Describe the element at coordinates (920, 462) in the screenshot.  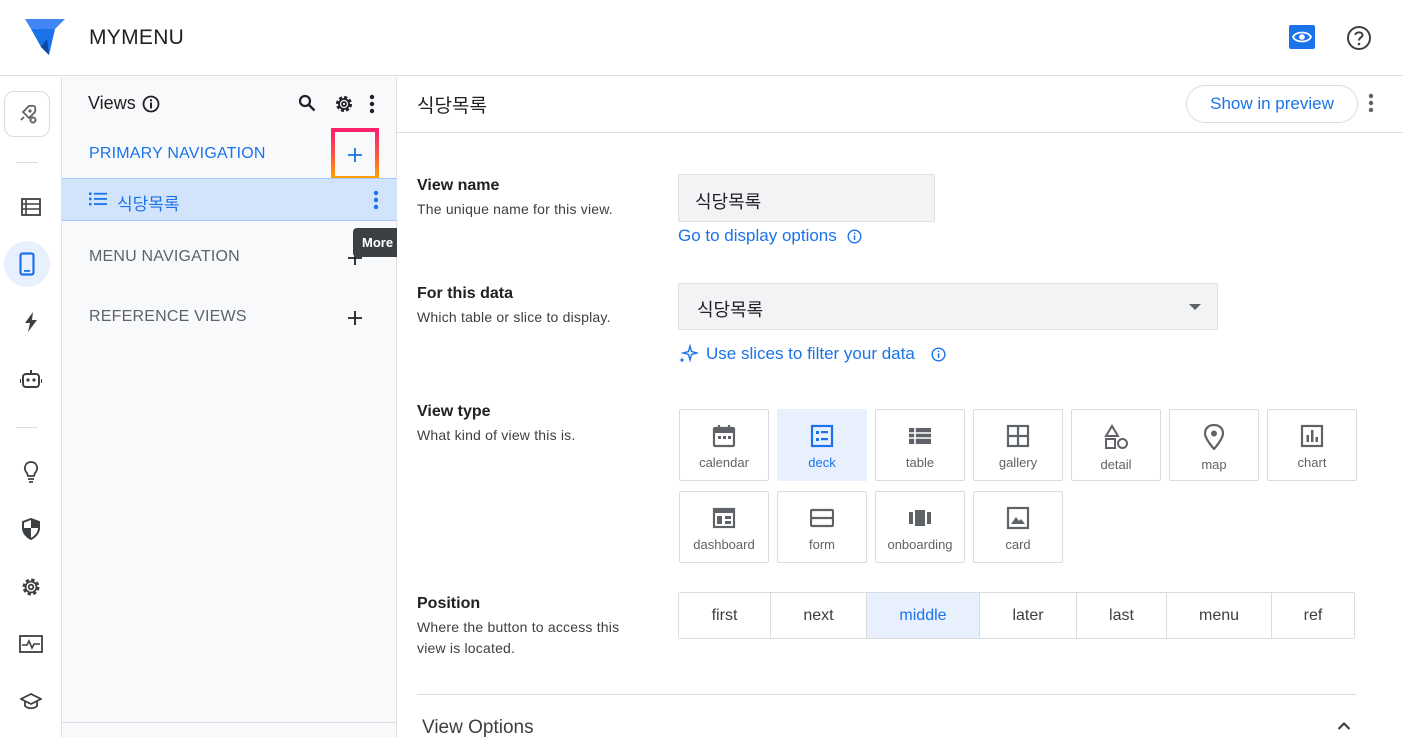
I see `view-type-label-text: table` at that location.